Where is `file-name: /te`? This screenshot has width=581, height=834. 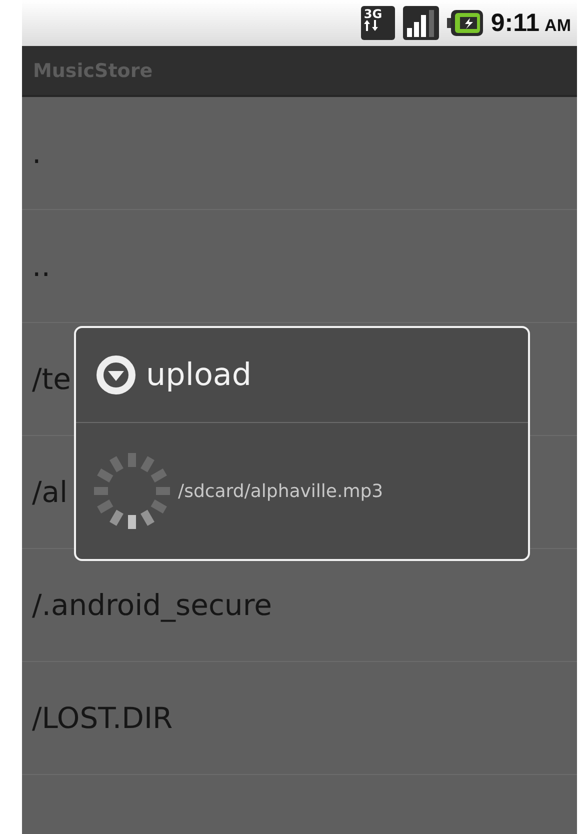 file-name: /te is located at coordinates (51, 379).